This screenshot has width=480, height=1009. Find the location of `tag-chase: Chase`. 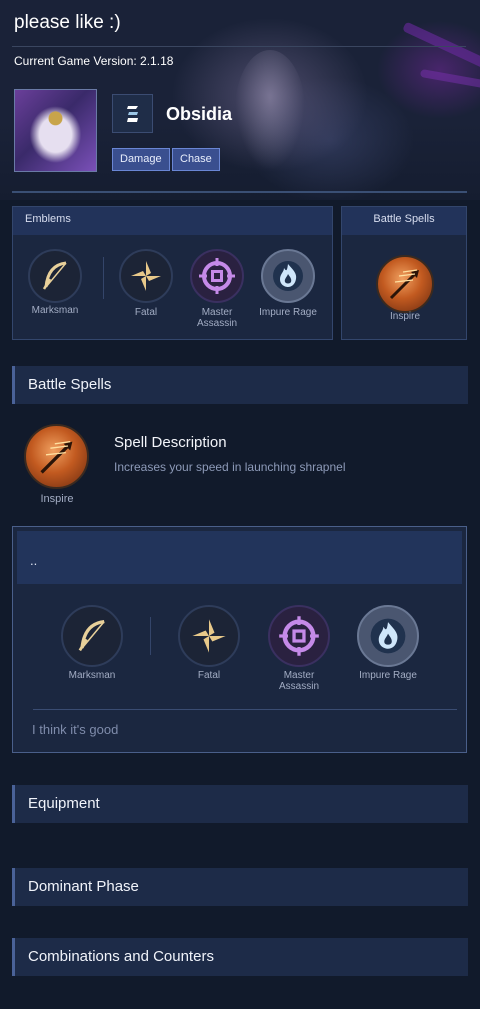

tag-chase: Chase is located at coordinates (196, 159).